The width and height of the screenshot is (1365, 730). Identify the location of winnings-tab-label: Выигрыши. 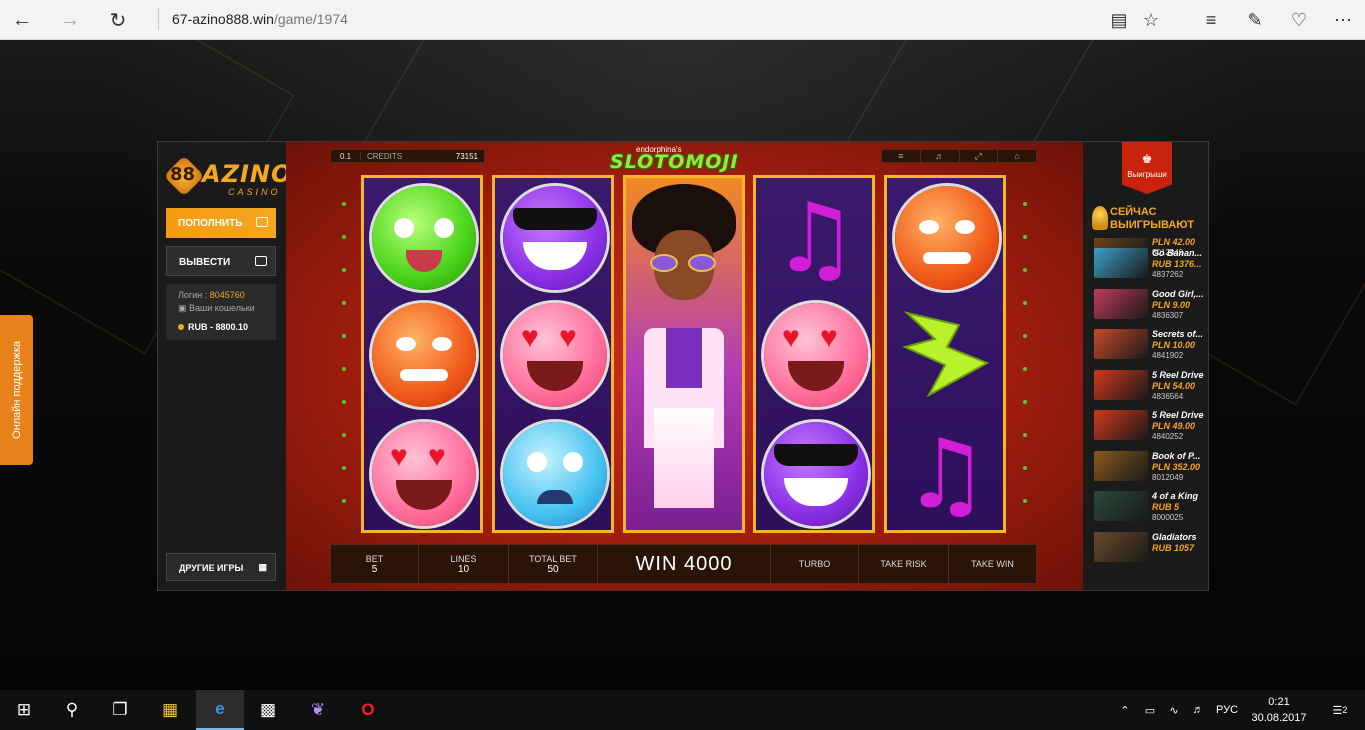
(1147, 174).